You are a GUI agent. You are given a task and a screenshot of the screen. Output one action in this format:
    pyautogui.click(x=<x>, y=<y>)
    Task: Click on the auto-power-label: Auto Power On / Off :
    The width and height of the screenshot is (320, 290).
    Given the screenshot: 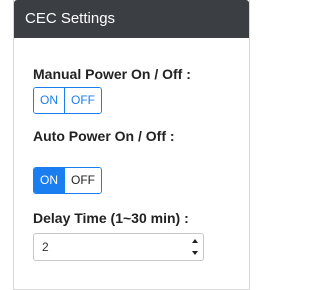 What is the action you would take?
    pyautogui.click(x=104, y=136)
    